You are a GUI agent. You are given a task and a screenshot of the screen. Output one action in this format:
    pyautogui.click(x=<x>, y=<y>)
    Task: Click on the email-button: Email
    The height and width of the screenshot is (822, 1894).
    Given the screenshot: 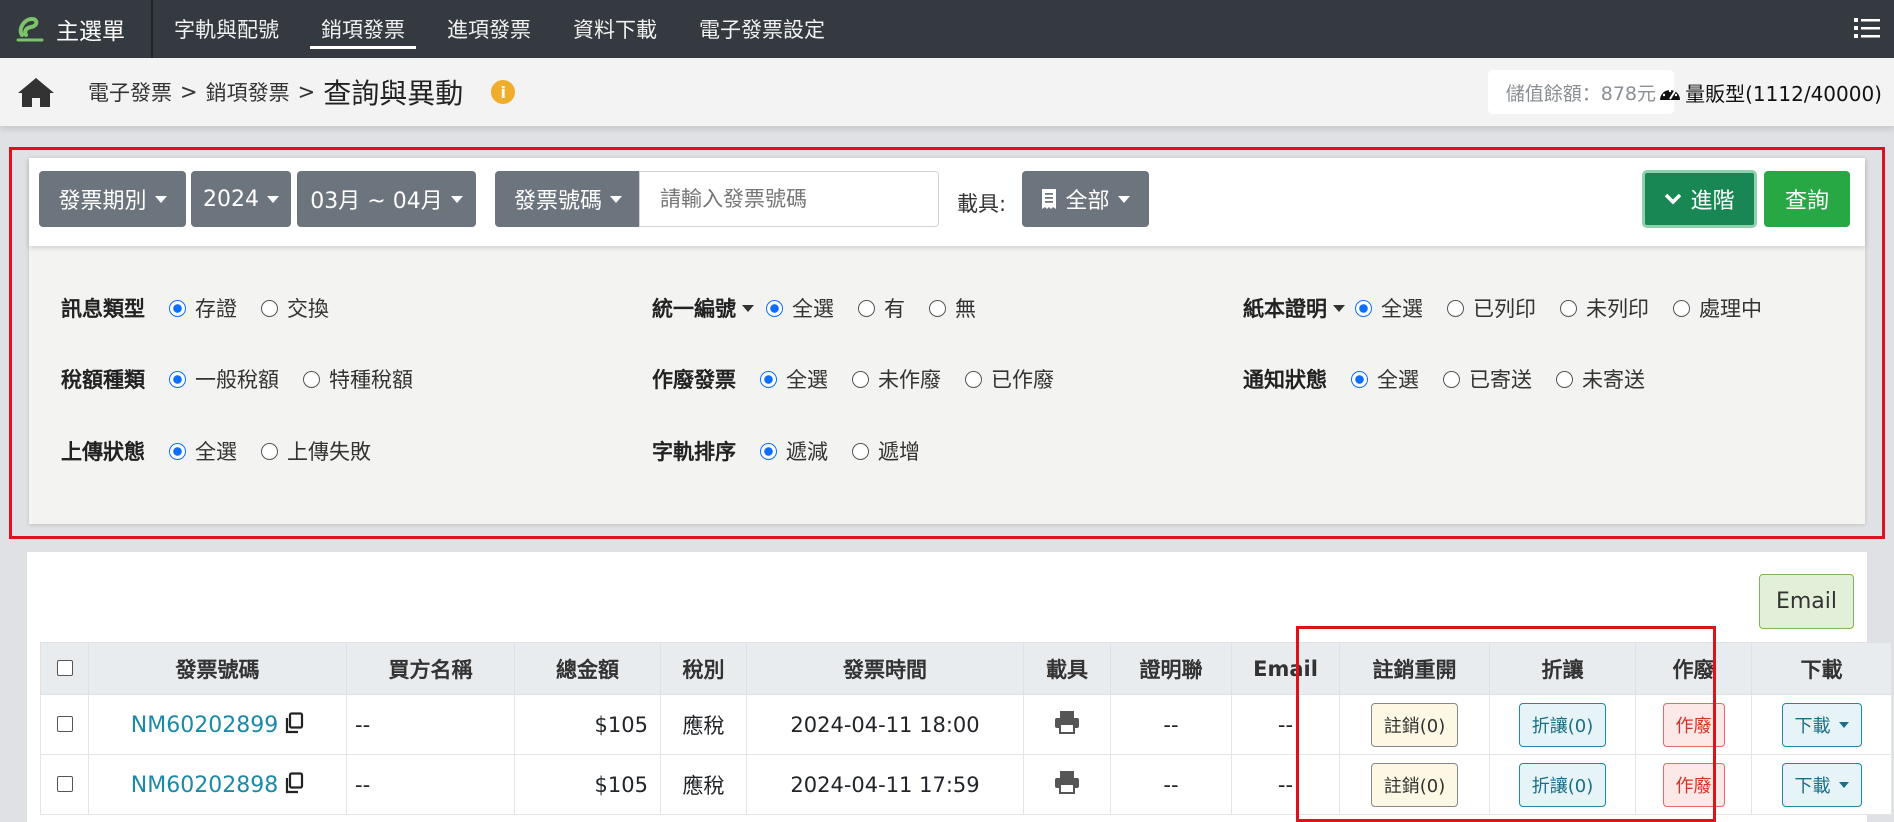 What is the action you would take?
    pyautogui.click(x=1806, y=601)
    